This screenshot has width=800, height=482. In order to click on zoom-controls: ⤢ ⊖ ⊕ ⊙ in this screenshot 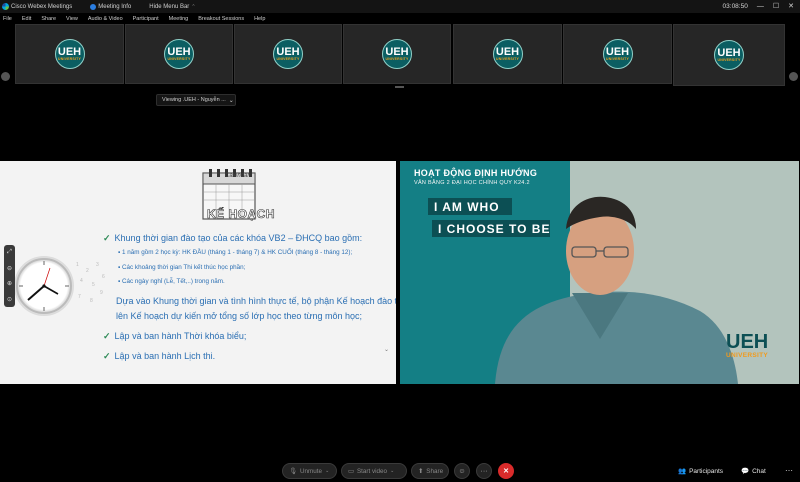, I will do `click(9, 276)`.